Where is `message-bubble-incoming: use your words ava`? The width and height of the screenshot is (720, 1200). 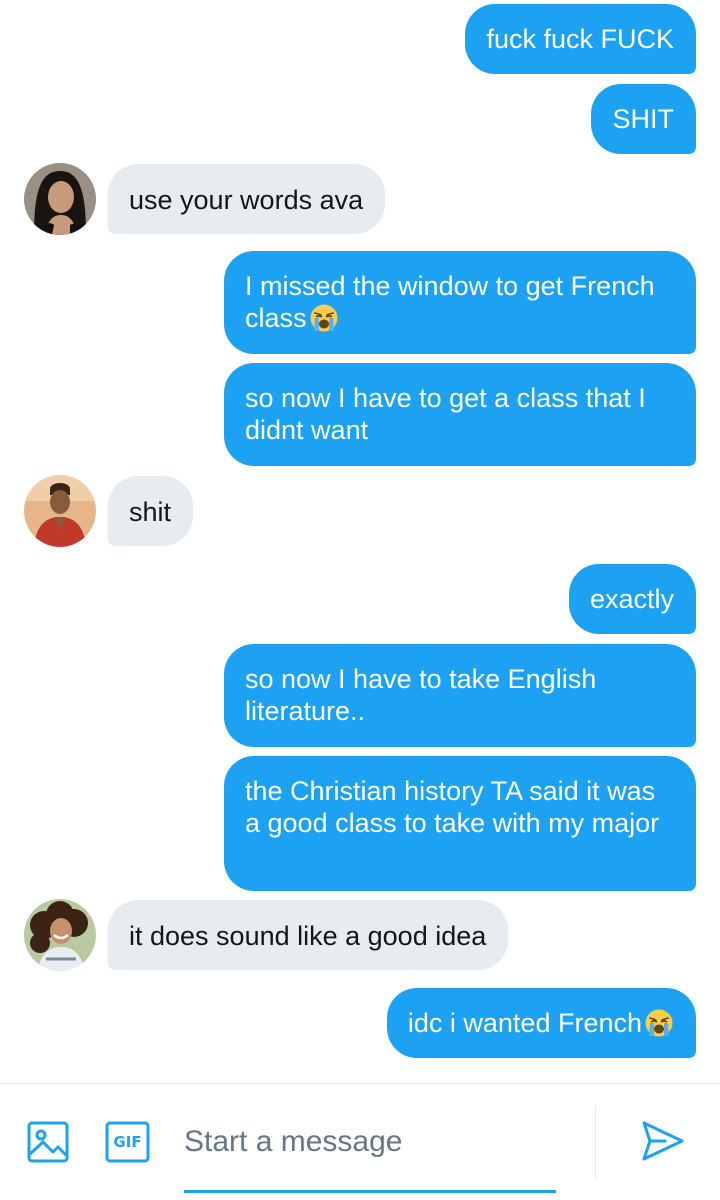 message-bubble-incoming: use your words ava is located at coordinates (247, 199).